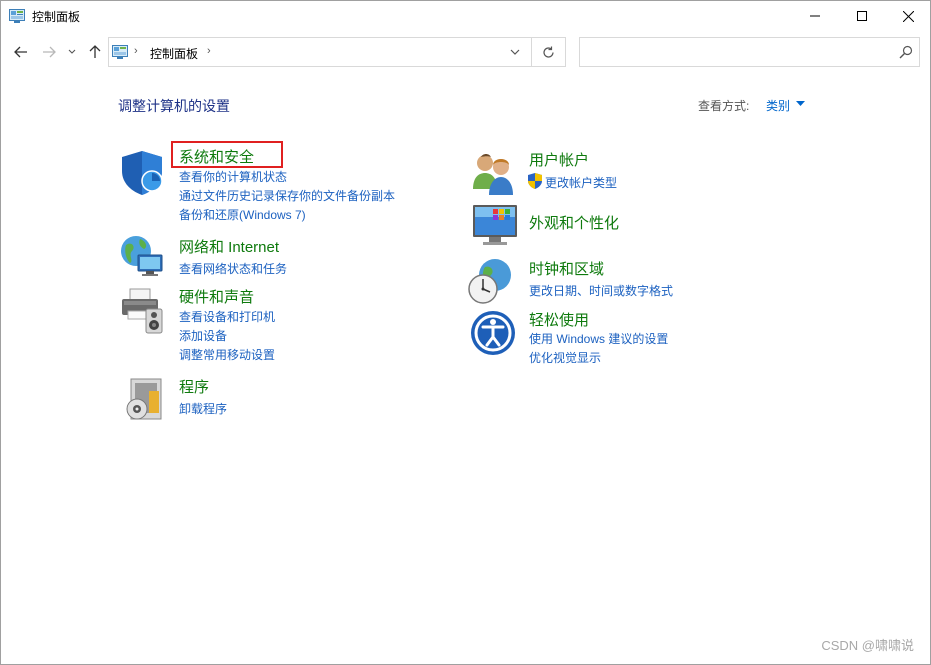  What do you see at coordinates (749, 52) in the screenshot?
I see `search-input` at bounding box center [749, 52].